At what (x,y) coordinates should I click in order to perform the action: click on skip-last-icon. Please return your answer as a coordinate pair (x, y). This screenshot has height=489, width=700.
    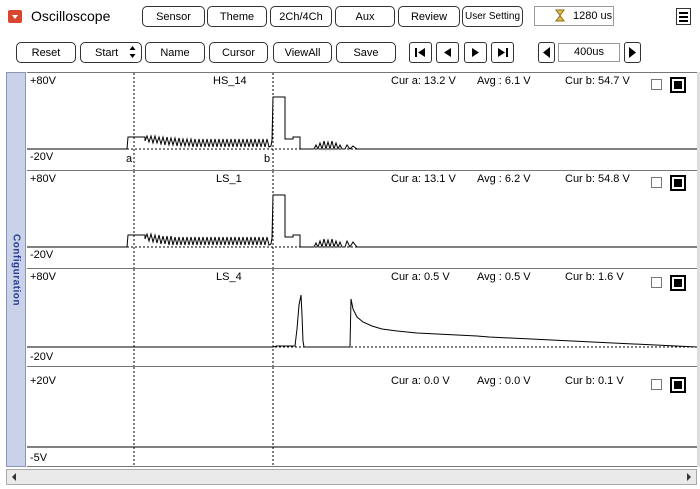
    Looking at the image, I should click on (503, 52).